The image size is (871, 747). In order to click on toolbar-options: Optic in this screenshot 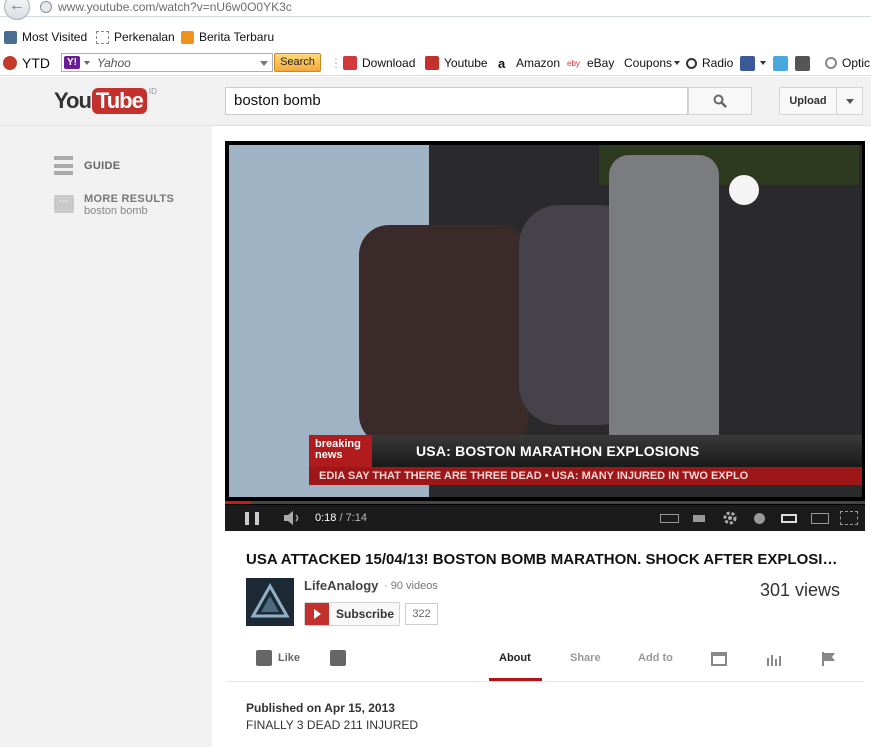, I will do `click(847, 63)`.